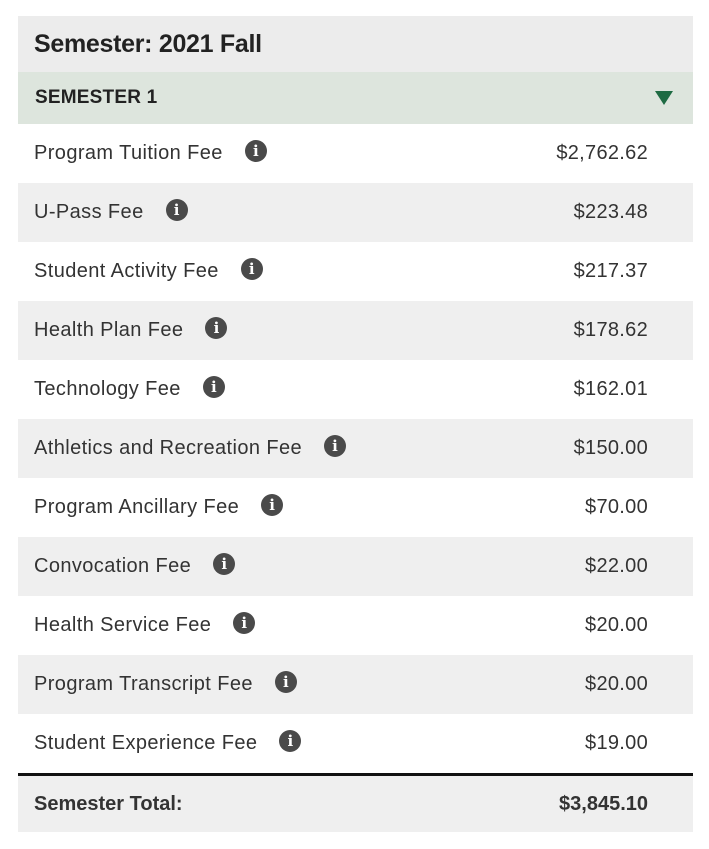 This screenshot has width=709, height=849. Describe the element at coordinates (355, 330) in the screenshot. I see `fee-row: Health Plan Fee i $178.62` at that location.